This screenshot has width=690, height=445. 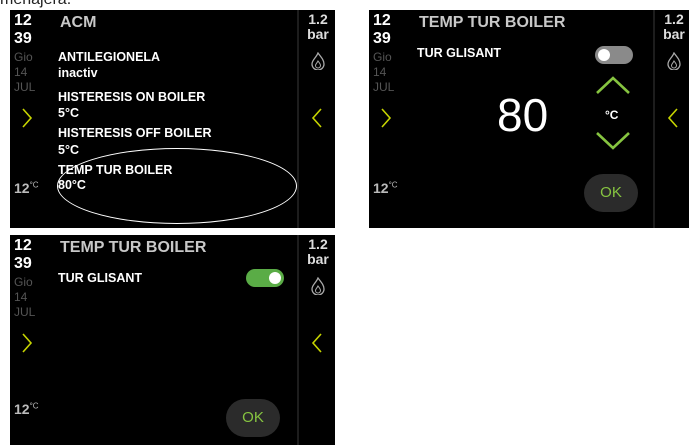 What do you see at coordinates (613, 141) in the screenshot?
I see `chevron-down-icon` at bounding box center [613, 141].